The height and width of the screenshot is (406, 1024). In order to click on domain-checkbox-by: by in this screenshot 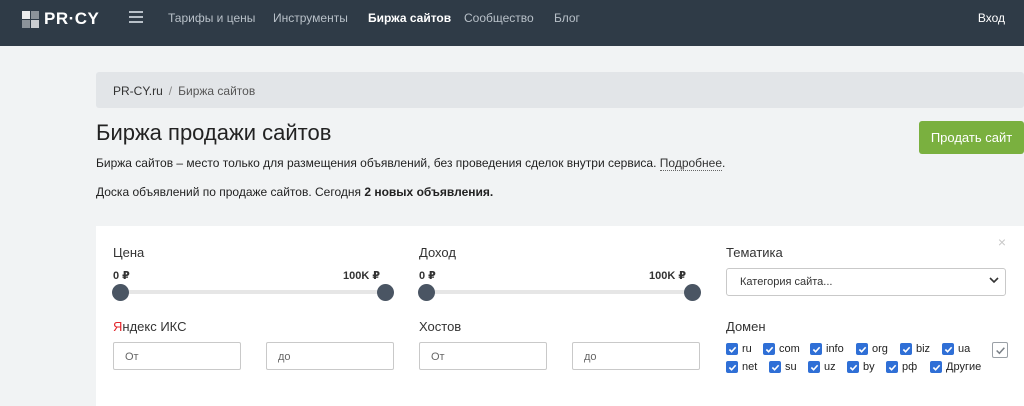, I will do `click(861, 367)`.